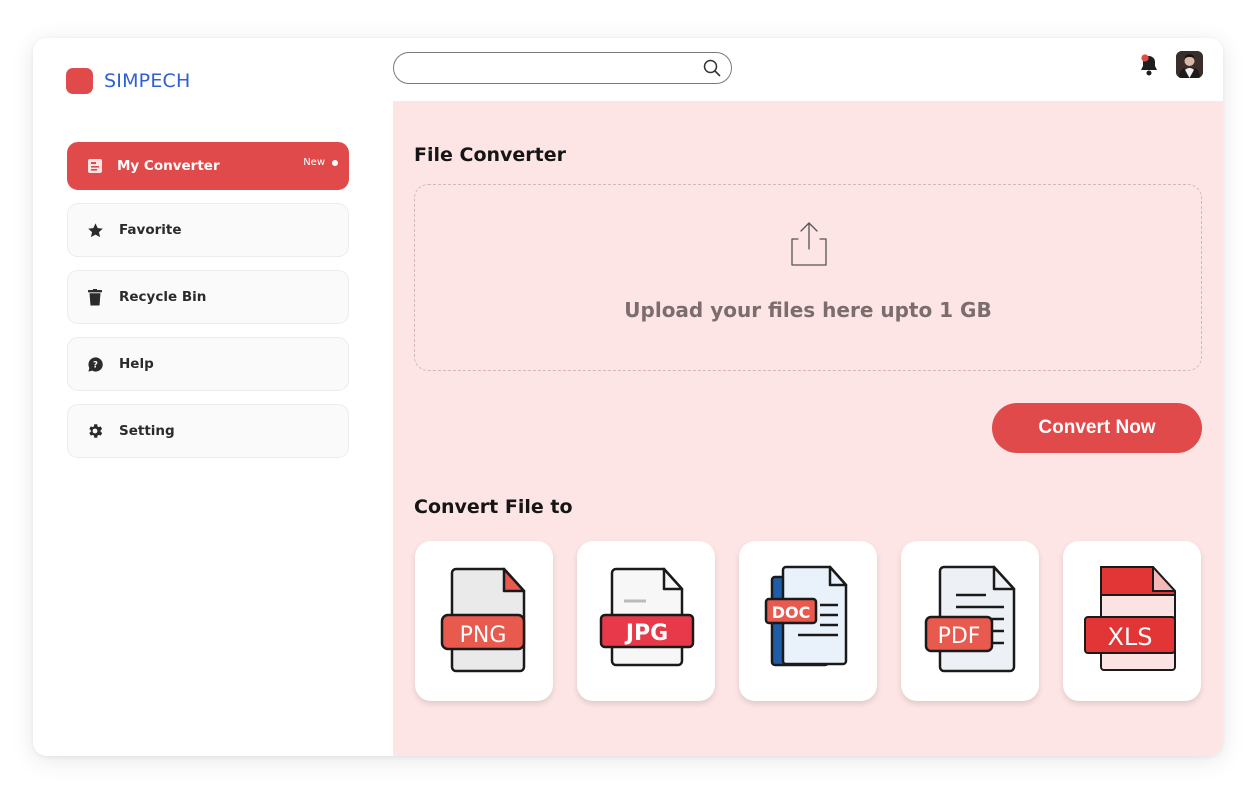 Image resolution: width=1258 pixels, height=794 pixels. I want to click on sidebar-item-help: ? Help, so click(208, 364).